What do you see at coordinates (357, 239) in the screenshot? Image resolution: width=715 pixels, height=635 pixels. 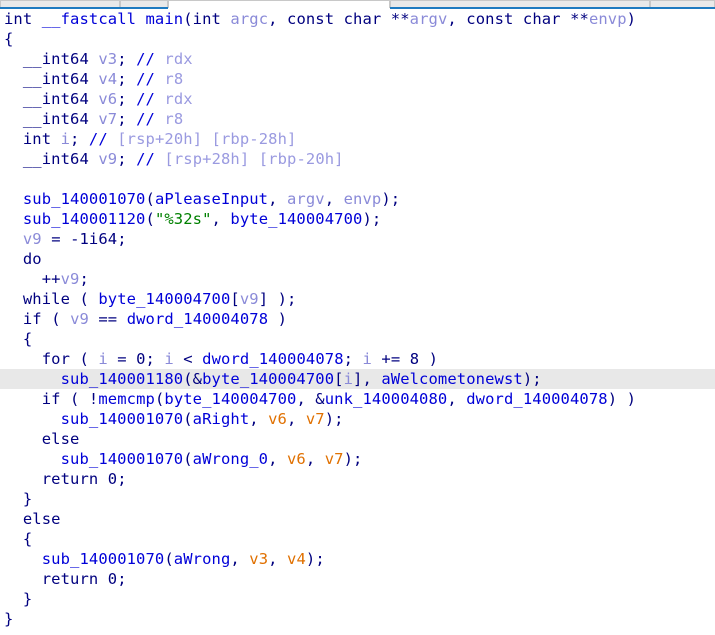 I see `code-line: v9 = -1i64;` at bounding box center [357, 239].